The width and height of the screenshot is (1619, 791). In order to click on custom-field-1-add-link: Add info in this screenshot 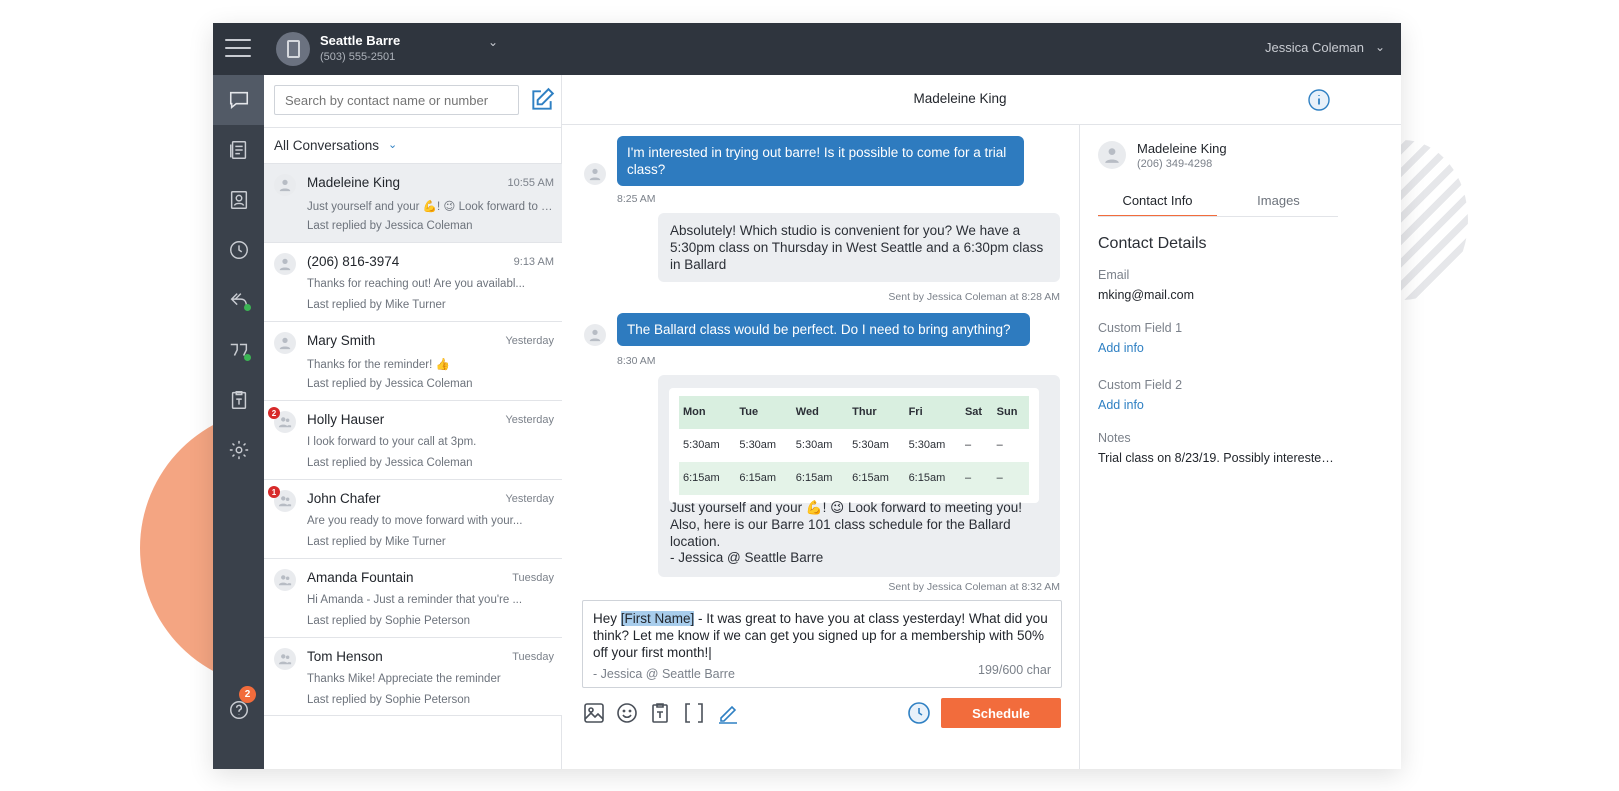, I will do `click(1121, 348)`.